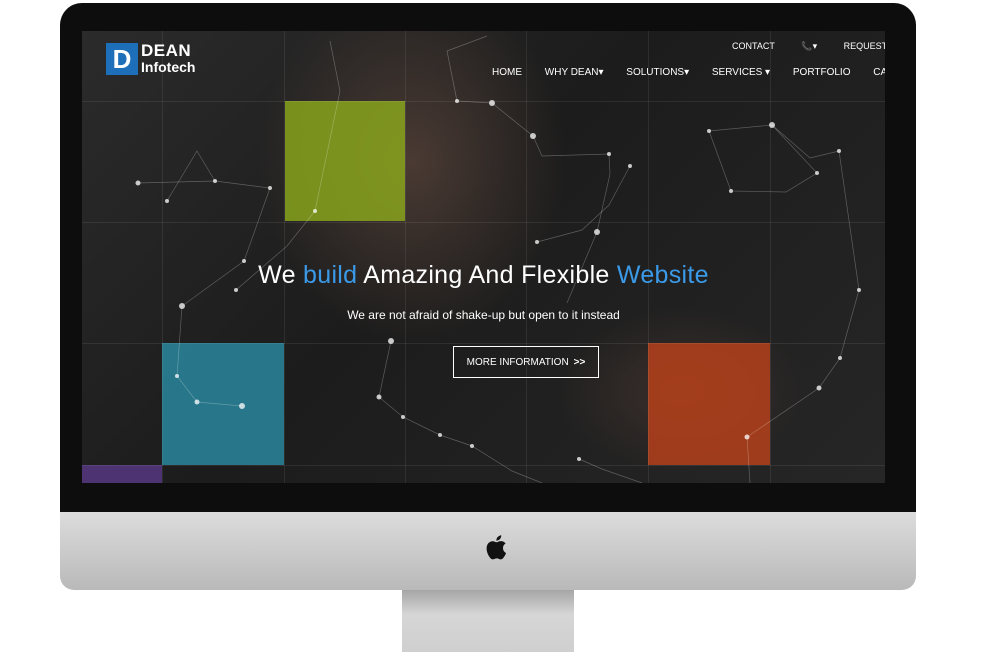 This screenshot has height=652, width=984. Describe the element at coordinates (488, 621) in the screenshot. I see `monitor-stand` at that location.